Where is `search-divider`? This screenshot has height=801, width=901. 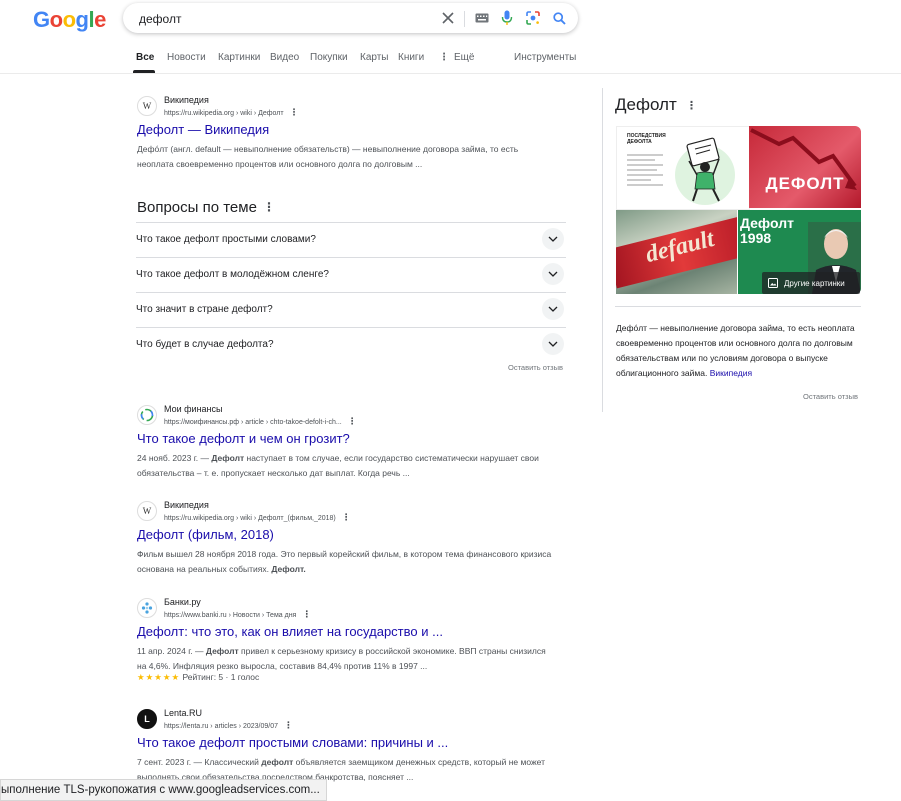 search-divider is located at coordinates (464, 19).